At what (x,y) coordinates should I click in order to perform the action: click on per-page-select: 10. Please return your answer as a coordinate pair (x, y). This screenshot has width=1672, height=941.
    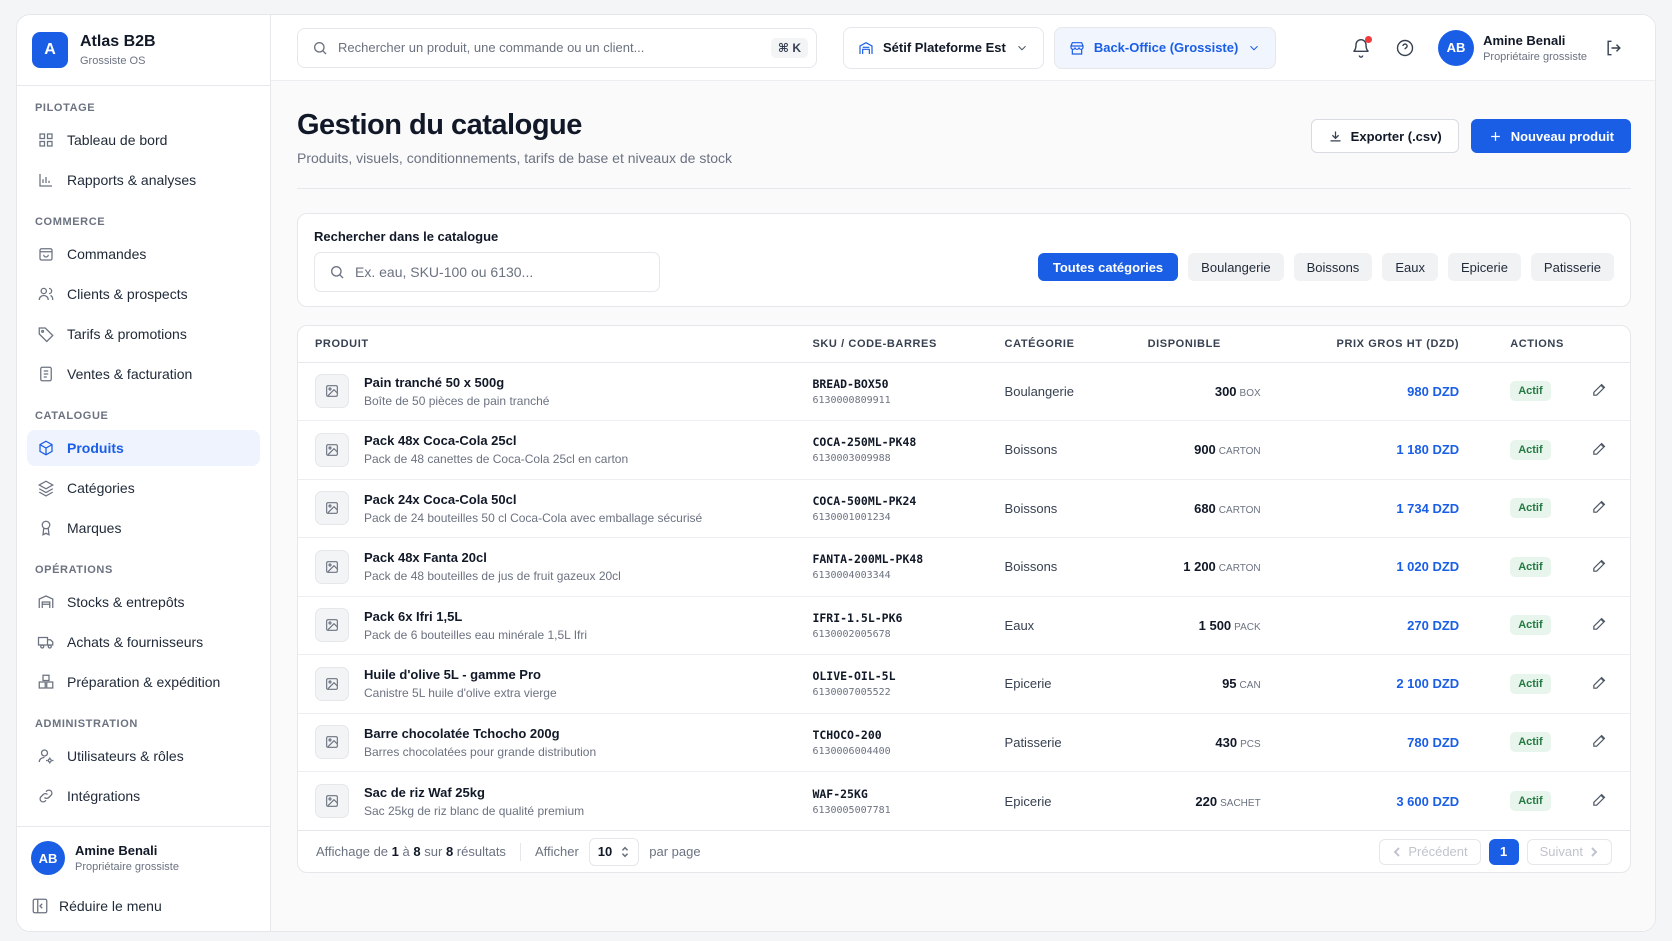
    Looking at the image, I should click on (614, 851).